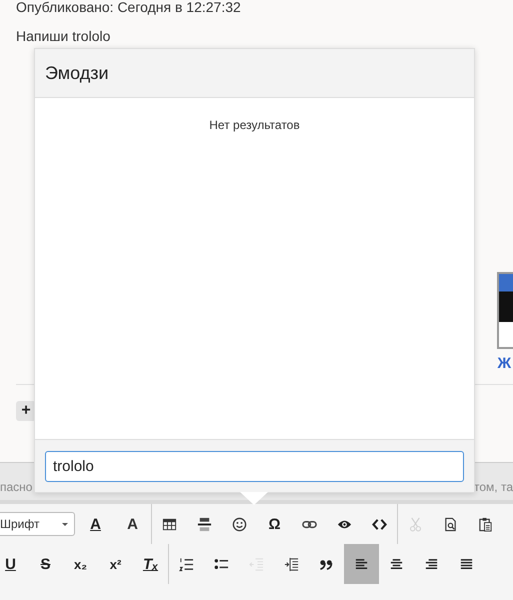 The image size is (513, 600). What do you see at coordinates (291, 564) in the screenshot?
I see `indent-icon` at bounding box center [291, 564].